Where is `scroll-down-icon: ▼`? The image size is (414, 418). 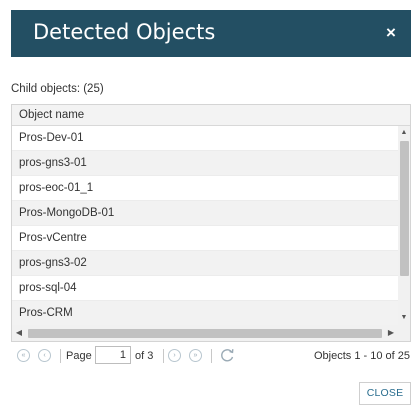
scroll-down-icon: ▼ is located at coordinates (404, 318).